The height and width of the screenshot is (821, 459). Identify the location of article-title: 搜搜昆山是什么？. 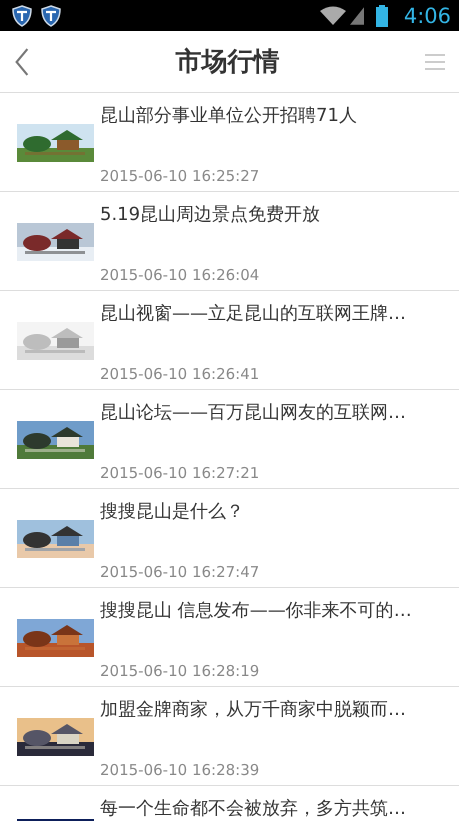
(172, 511).